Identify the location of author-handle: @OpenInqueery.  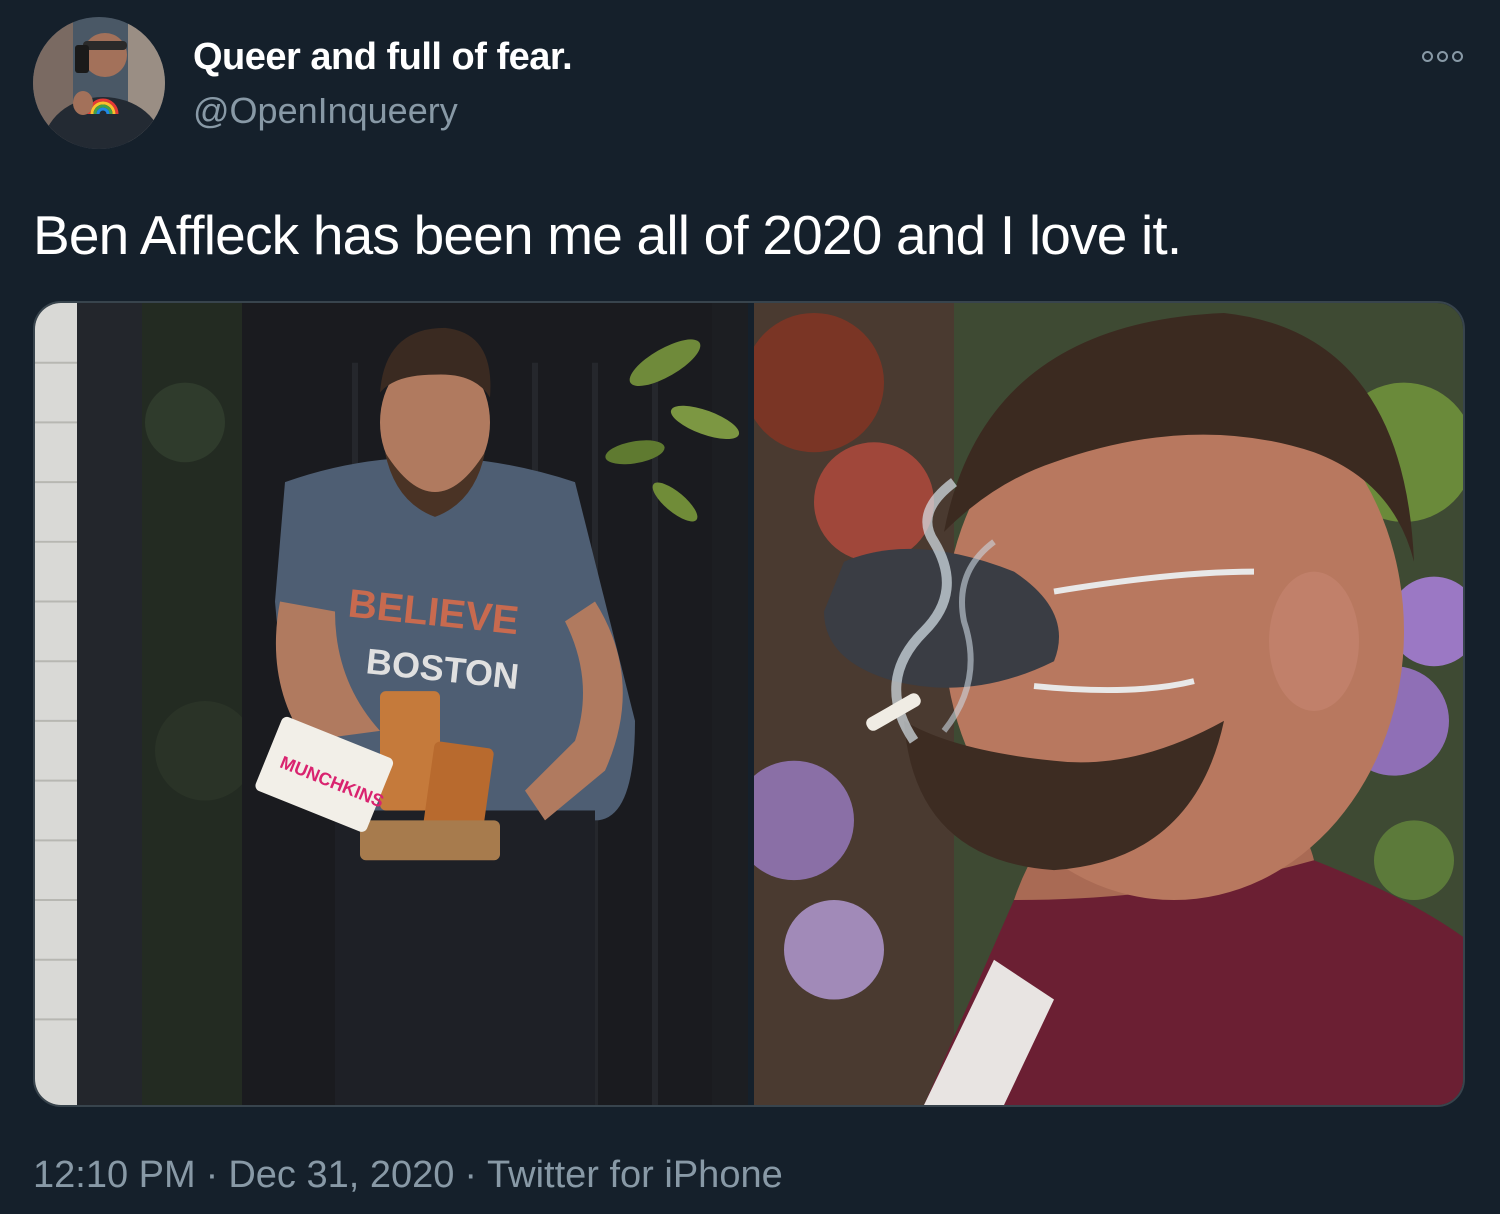
(325, 111).